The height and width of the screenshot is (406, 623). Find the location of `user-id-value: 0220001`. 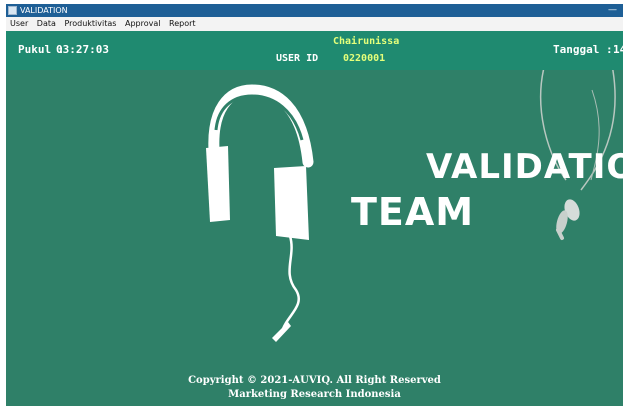

user-id-value: 0220001 is located at coordinates (364, 58).